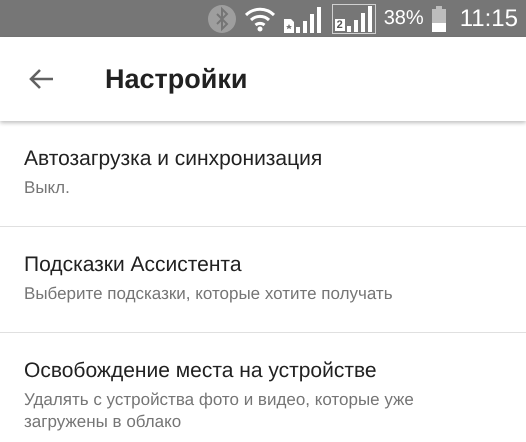  What do you see at coordinates (133, 265) in the screenshot?
I see `setting-title: Подсказки Ассистента` at bounding box center [133, 265].